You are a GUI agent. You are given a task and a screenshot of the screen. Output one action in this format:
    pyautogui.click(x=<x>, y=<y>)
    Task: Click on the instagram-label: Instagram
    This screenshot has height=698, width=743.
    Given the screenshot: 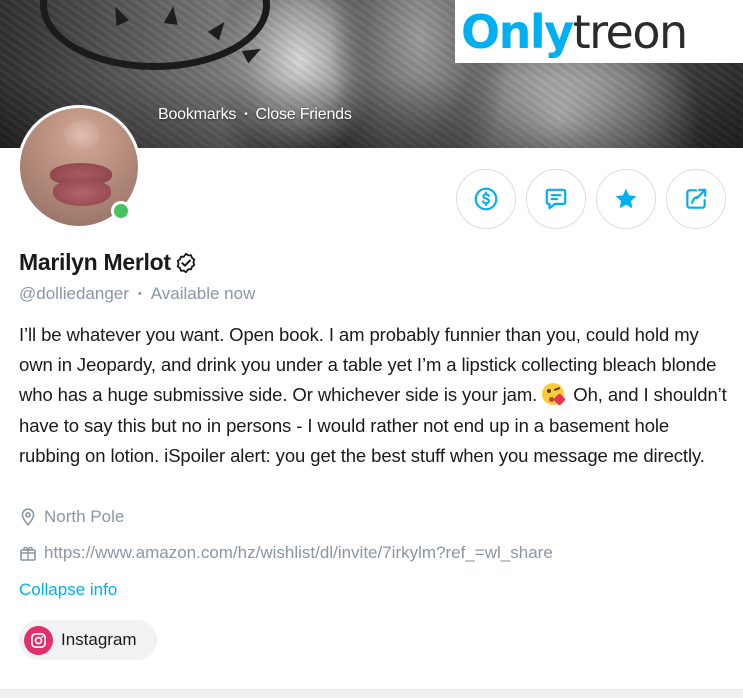 What is the action you would take?
    pyautogui.click(x=99, y=639)
    